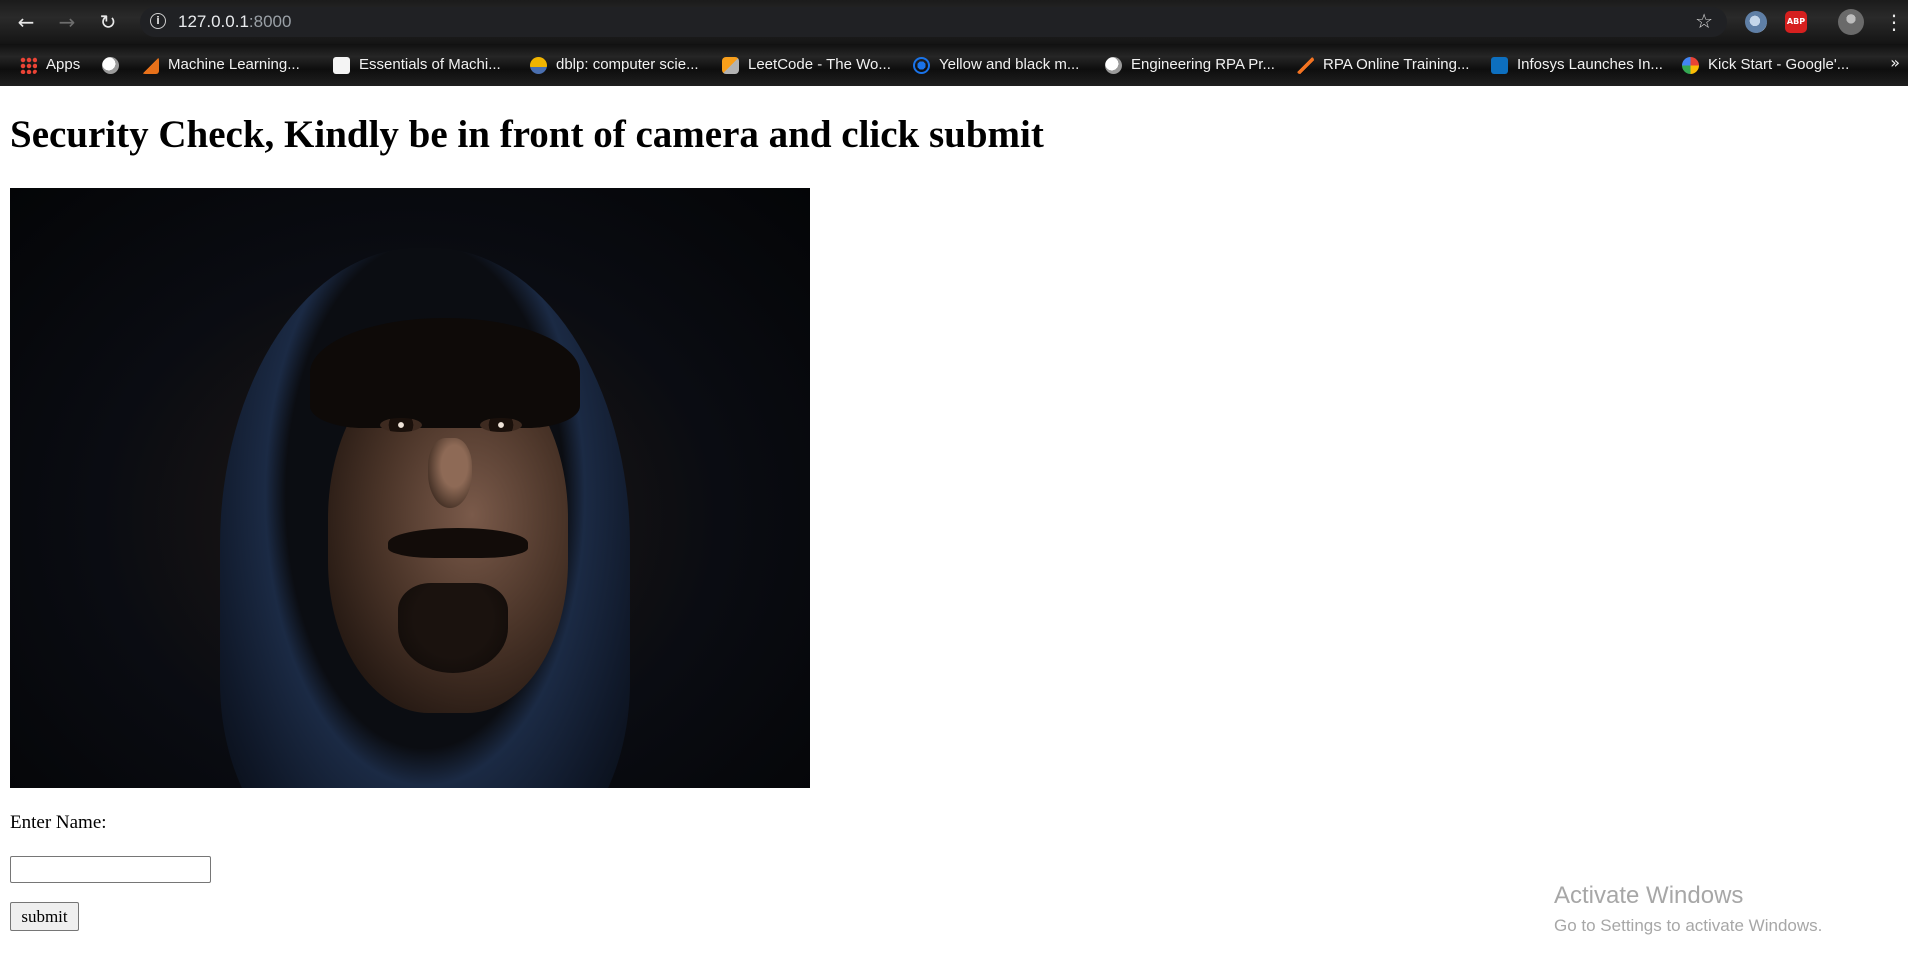  Describe the element at coordinates (1499, 65) in the screenshot. I see `infosys-icon` at that location.